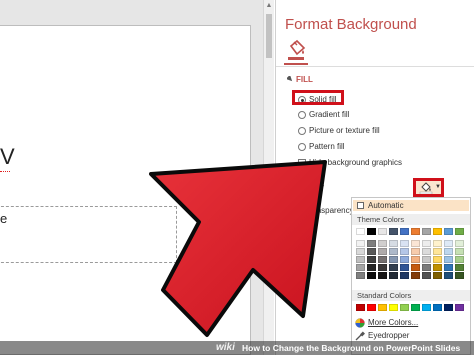 This screenshot has height=355, width=474. Describe the element at coordinates (318, 97) in the screenshot. I see `solid-fill-highlight-box` at that location.